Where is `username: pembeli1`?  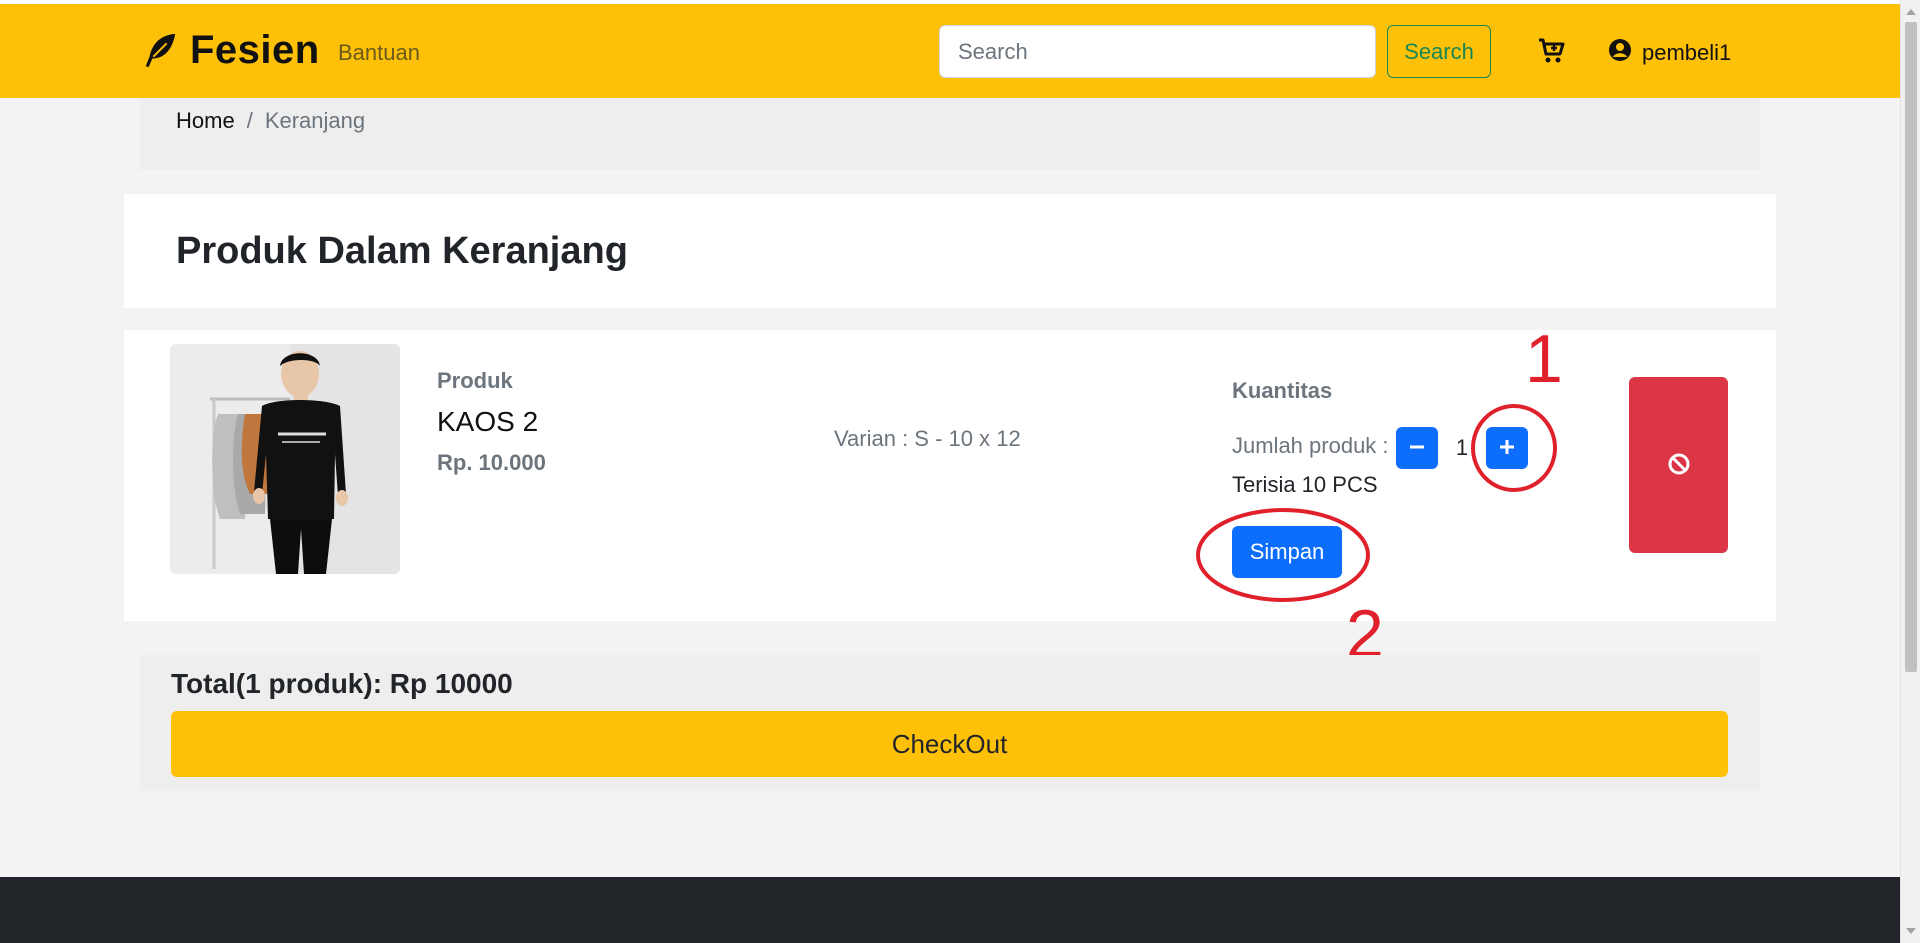
username: pembeli1 is located at coordinates (1687, 52).